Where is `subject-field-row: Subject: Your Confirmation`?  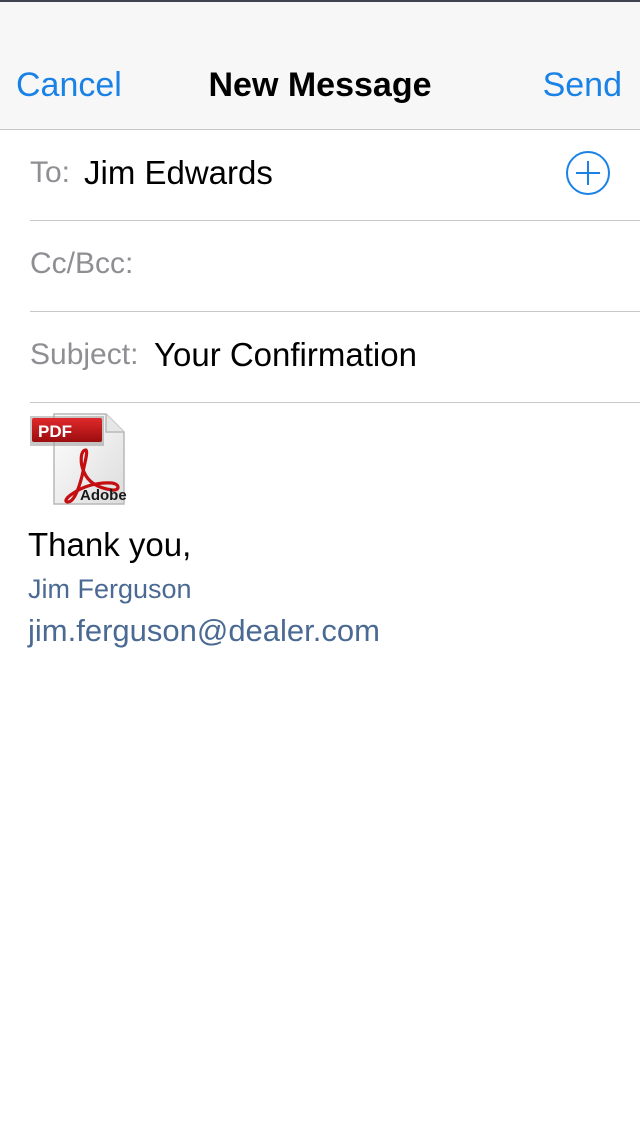
subject-field-row: Subject: Your Confirmation is located at coordinates (335, 357).